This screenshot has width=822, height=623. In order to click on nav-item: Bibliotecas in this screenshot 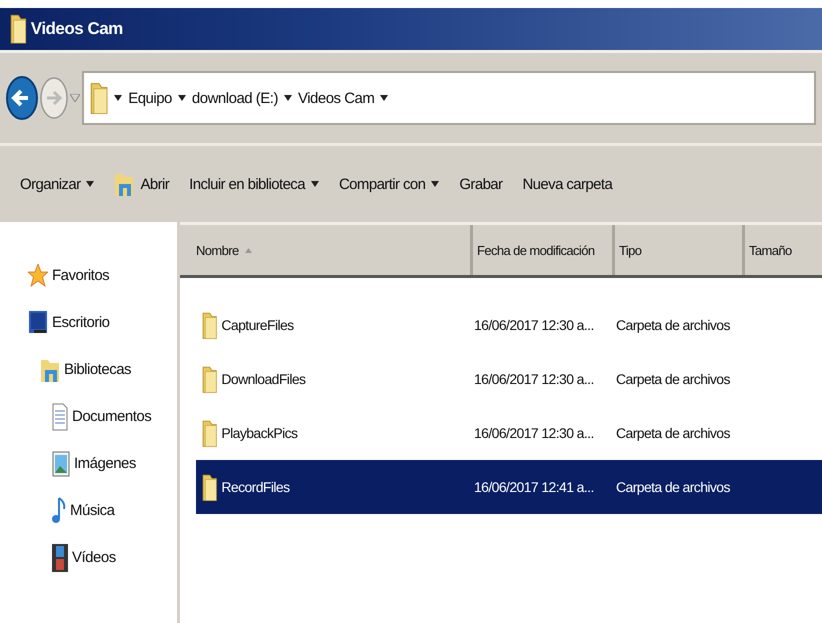, I will do `click(102, 369)`.